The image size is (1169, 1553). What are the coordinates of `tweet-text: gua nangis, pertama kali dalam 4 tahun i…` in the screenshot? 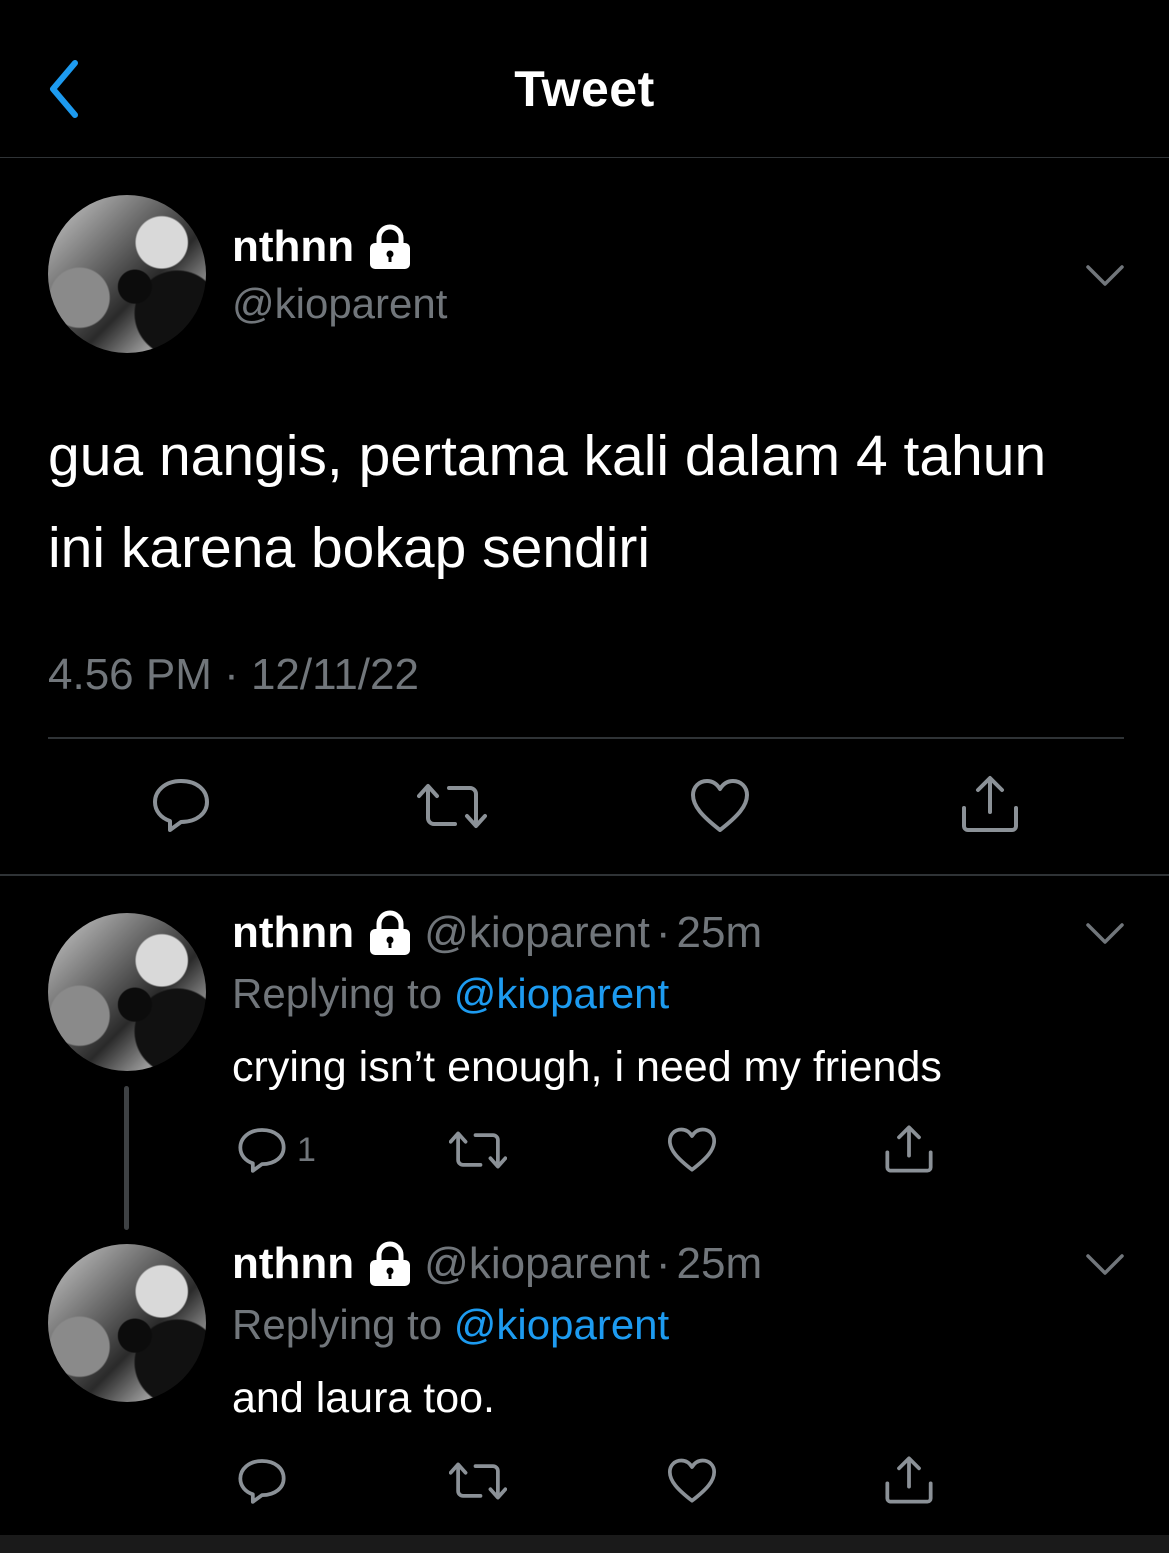 It's located at (547, 502).